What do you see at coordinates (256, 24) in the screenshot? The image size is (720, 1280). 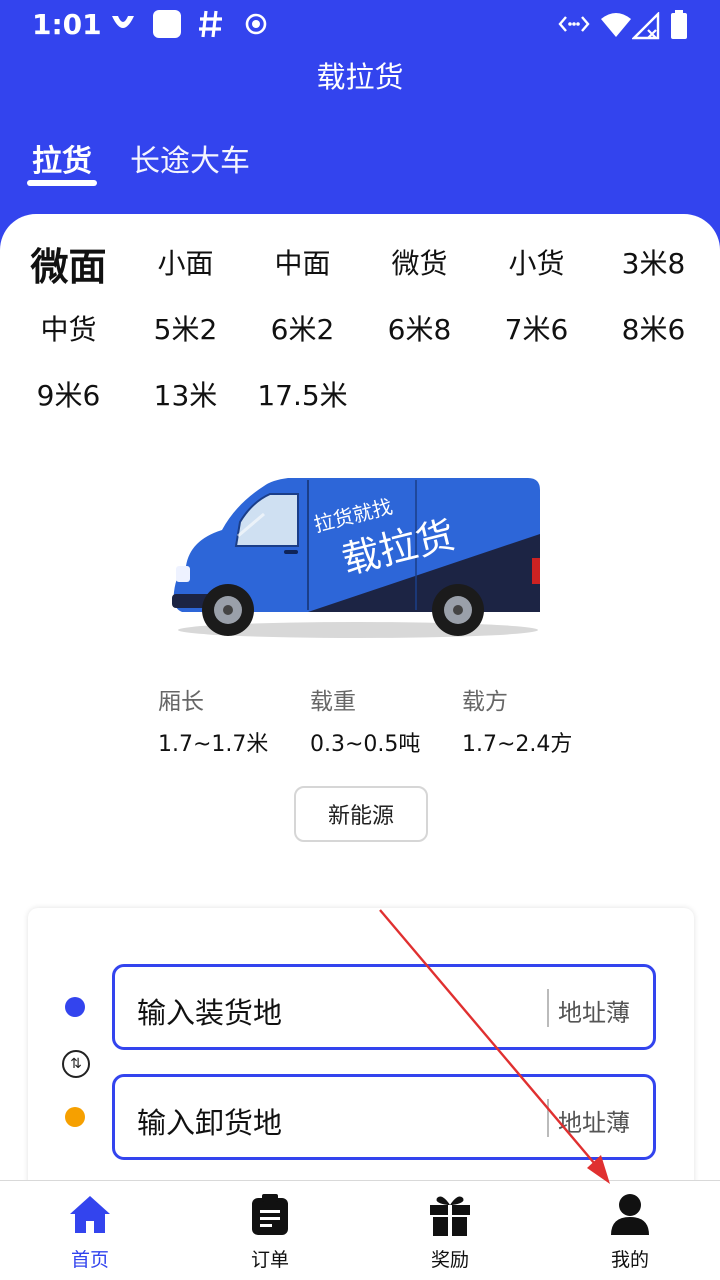 I see `record-icon` at bounding box center [256, 24].